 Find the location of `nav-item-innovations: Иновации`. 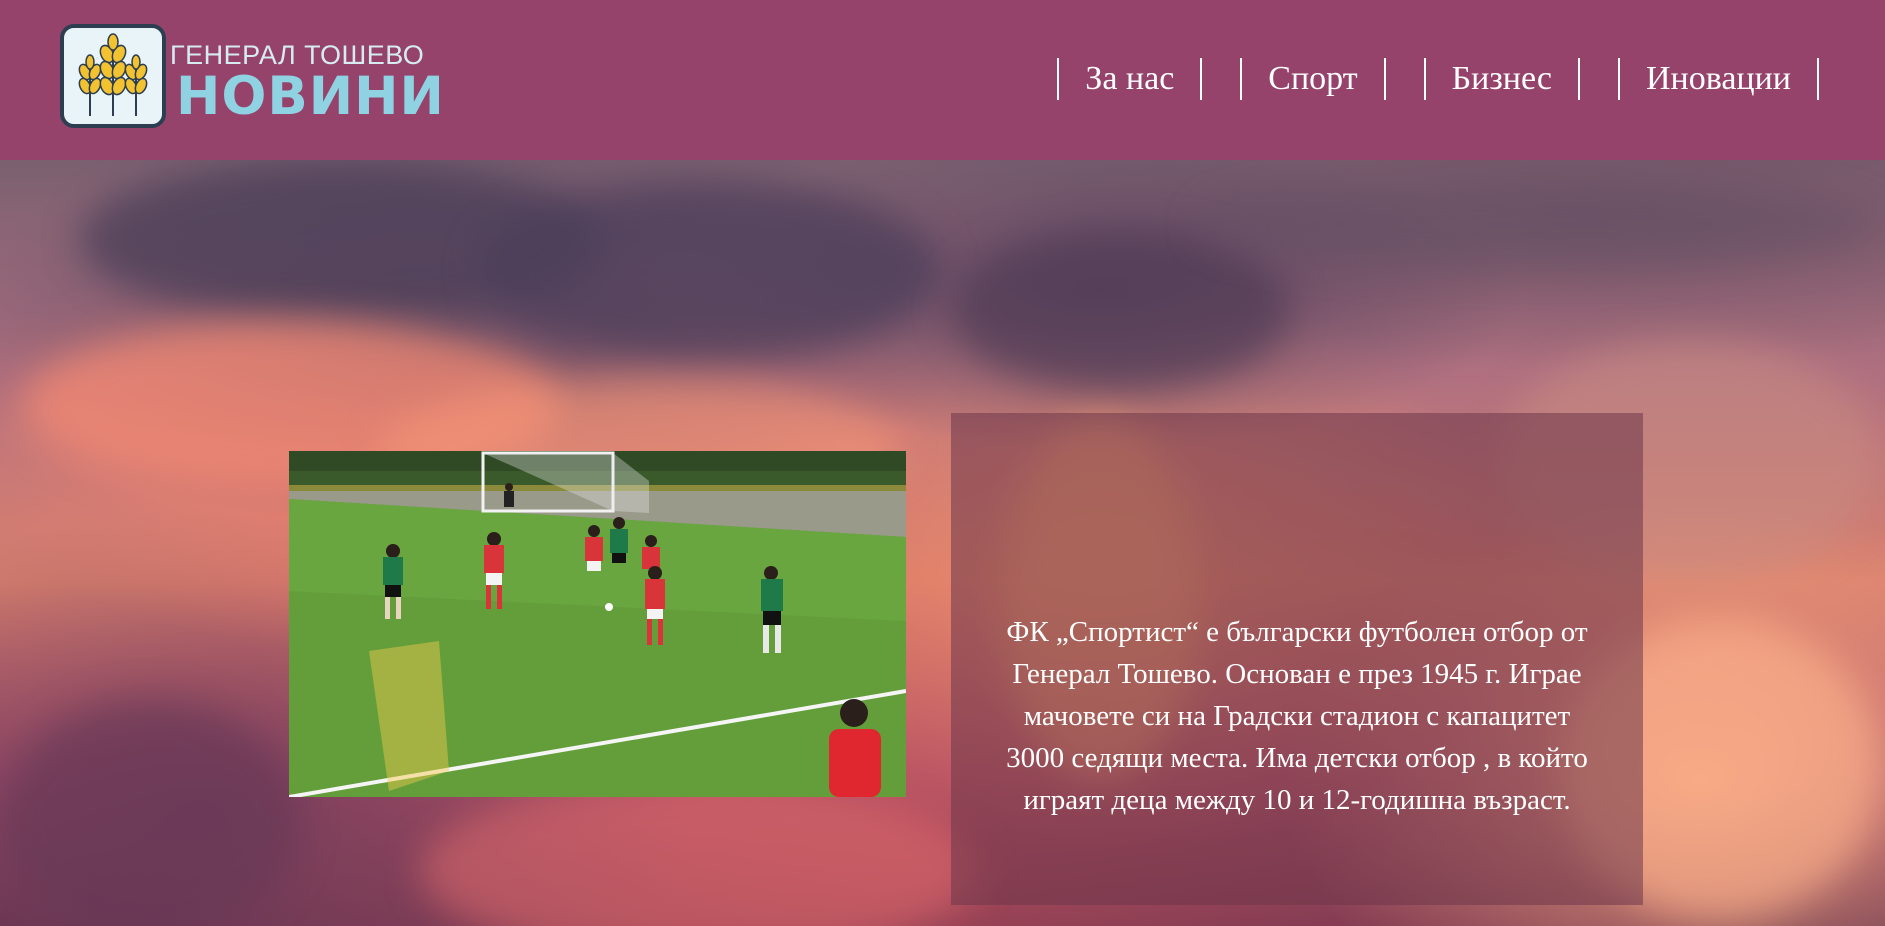

nav-item-innovations: Иновации is located at coordinates (1718, 79).